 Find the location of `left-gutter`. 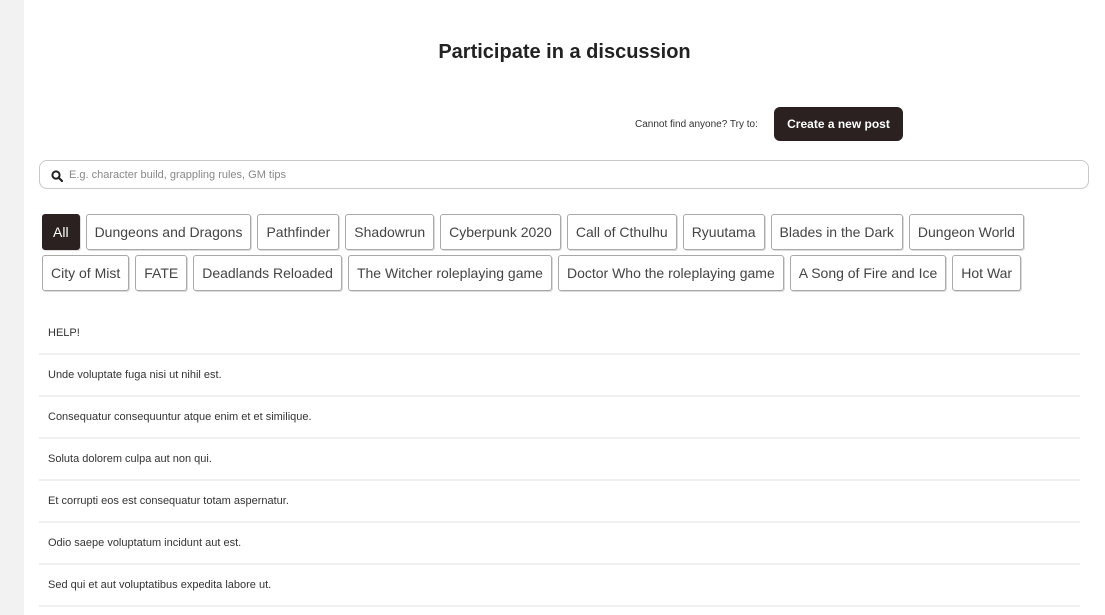

left-gutter is located at coordinates (12, 307).